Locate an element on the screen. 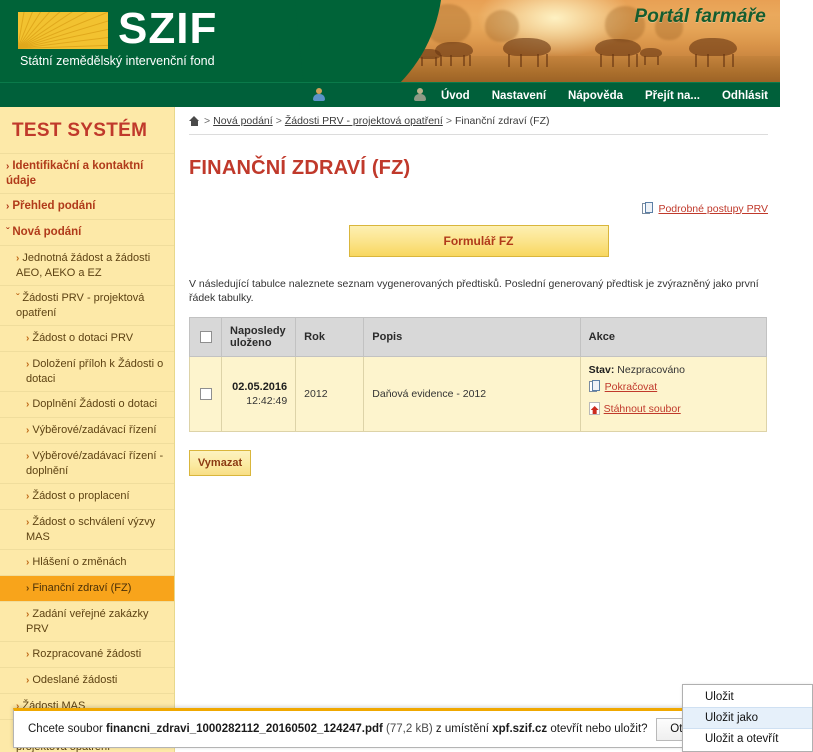 The height and width of the screenshot is (752, 813). download-suffix: otevřít nebo uložit? is located at coordinates (599, 729).